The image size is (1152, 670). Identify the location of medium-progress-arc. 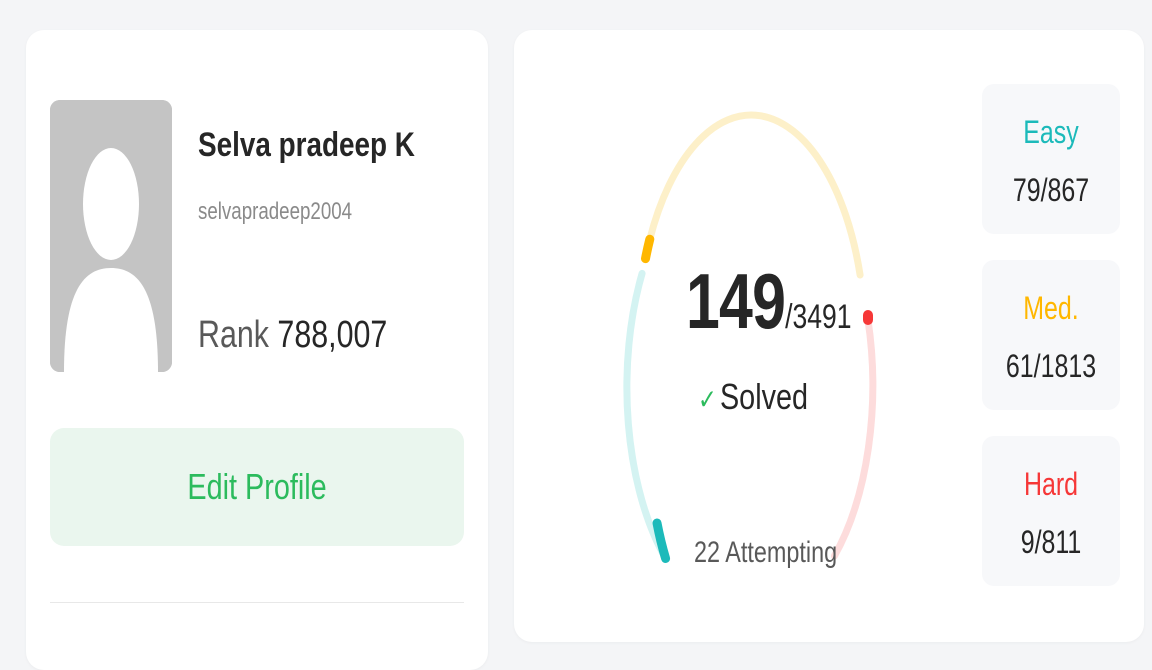
(648, 248).